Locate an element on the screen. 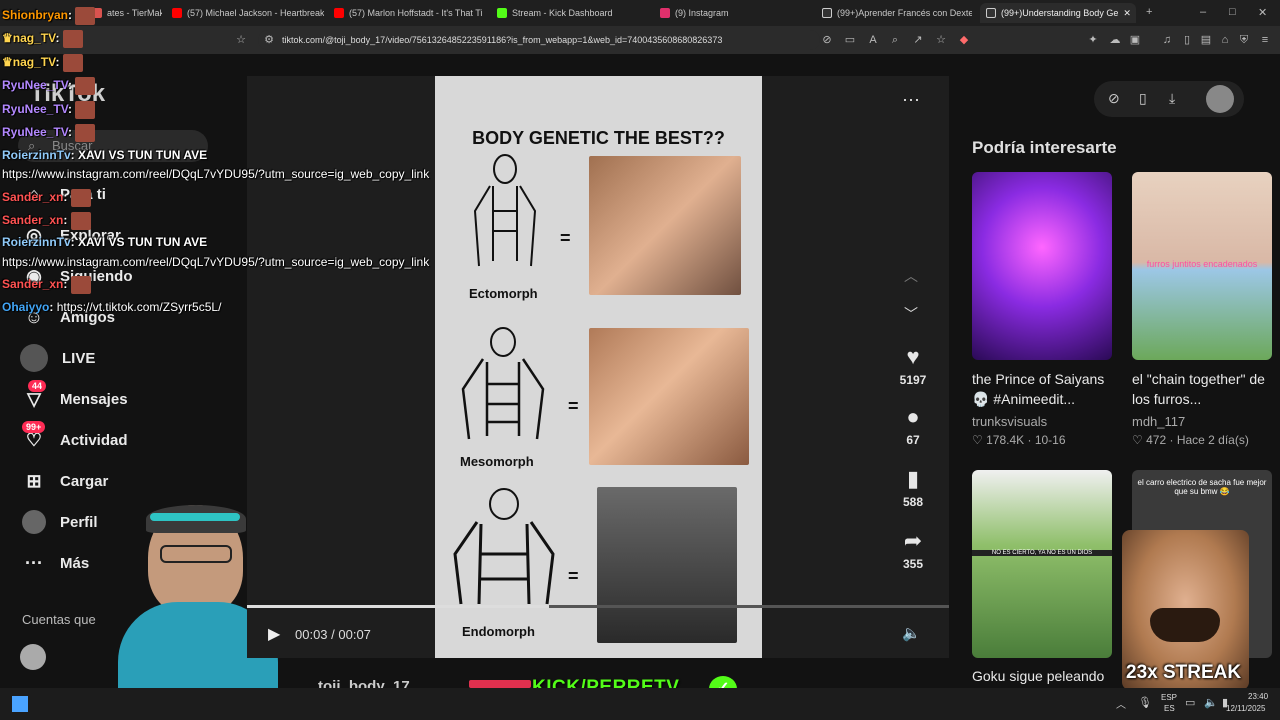  compass-icon: ⊘ is located at coordinates (1114, 98).